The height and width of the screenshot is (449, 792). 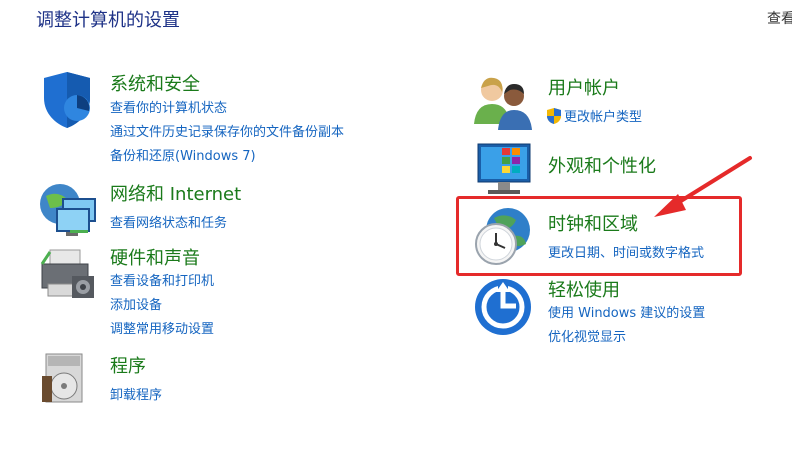 I want to click on network-internet-title: 网络和 Internet, so click(x=175, y=193).